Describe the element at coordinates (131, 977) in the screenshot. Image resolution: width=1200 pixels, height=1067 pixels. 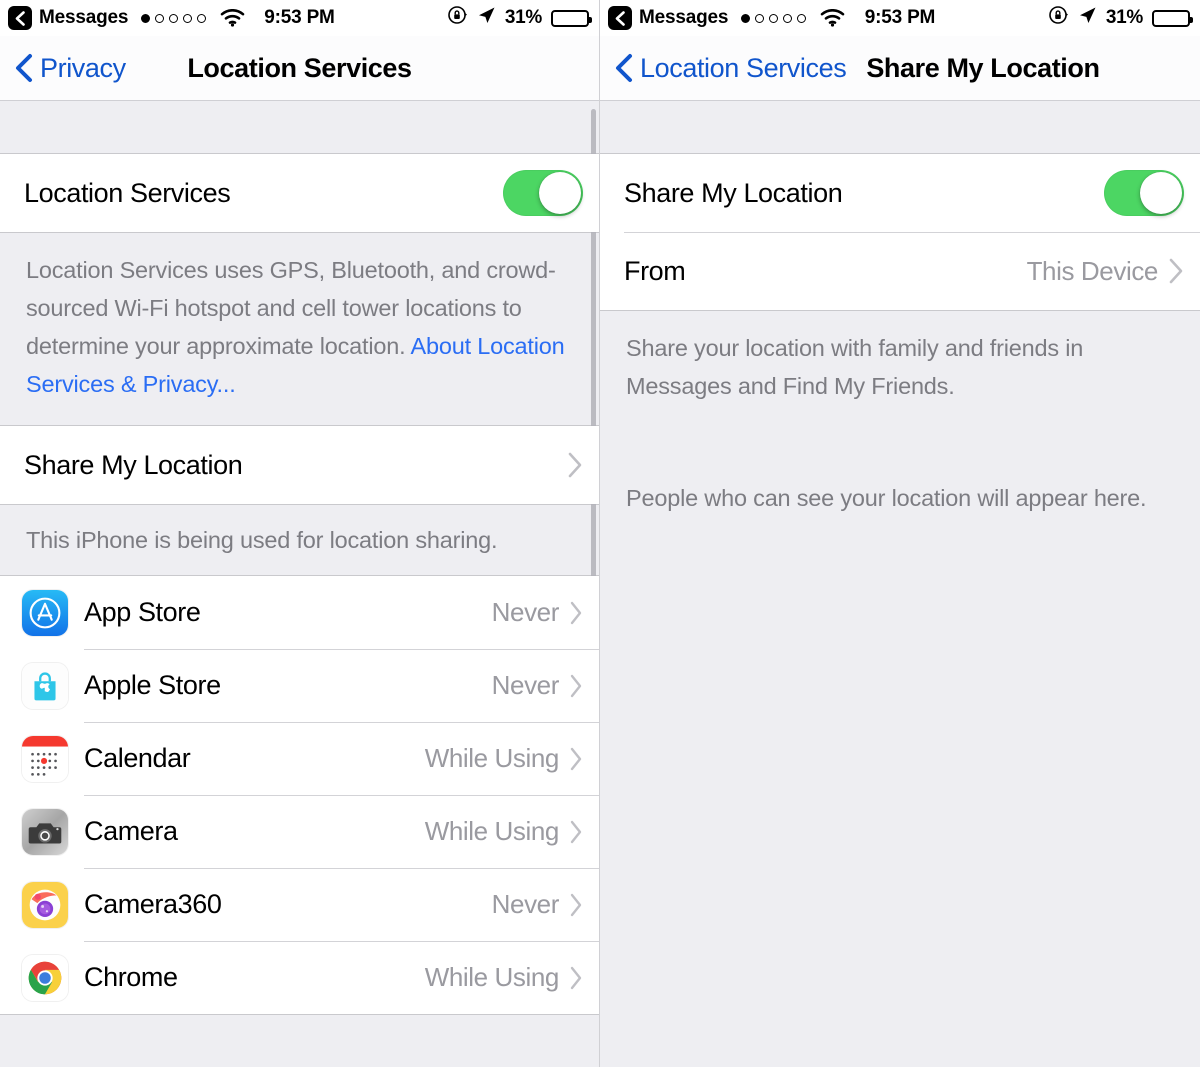
I see `app-name-label: Chrome` at that location.